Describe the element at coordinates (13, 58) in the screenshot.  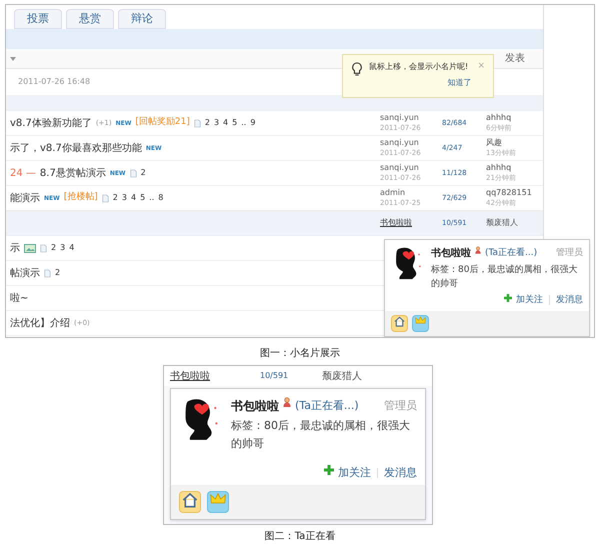
I see `caret-icon` at that location.